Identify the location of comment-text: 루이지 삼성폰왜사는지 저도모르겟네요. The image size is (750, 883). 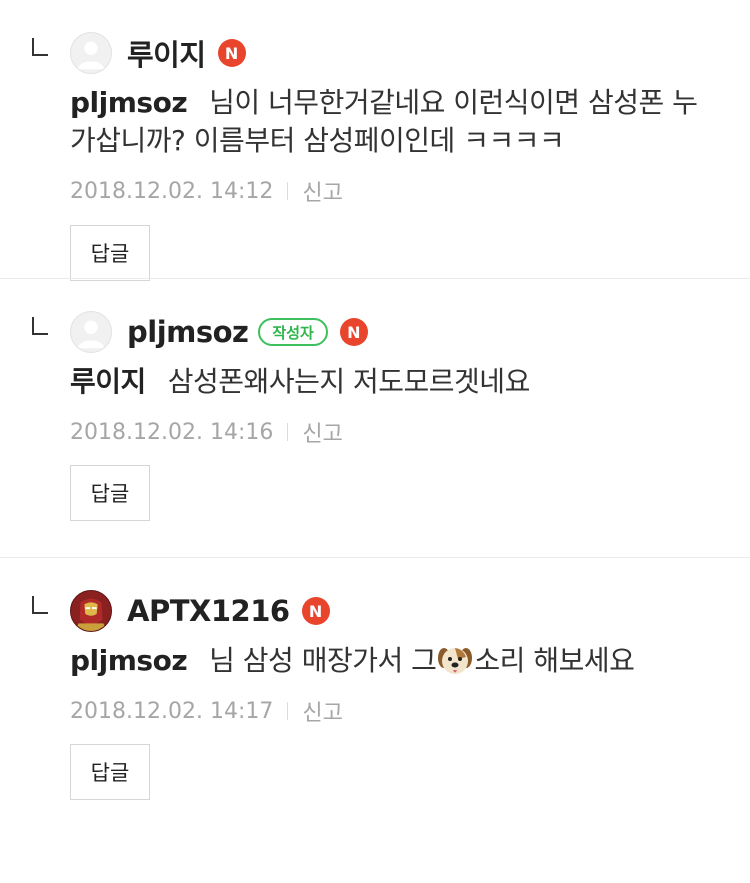
(395, 382).